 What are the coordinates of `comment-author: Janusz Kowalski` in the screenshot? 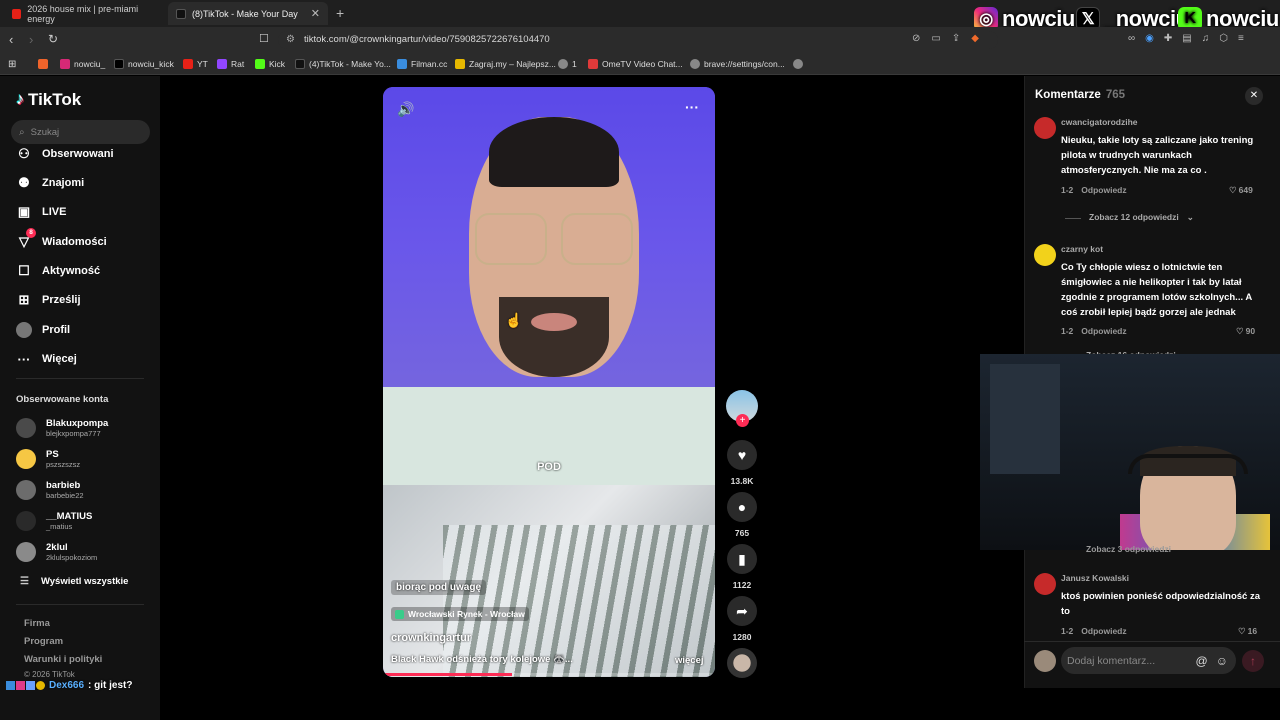 It's located at (1163, 578).